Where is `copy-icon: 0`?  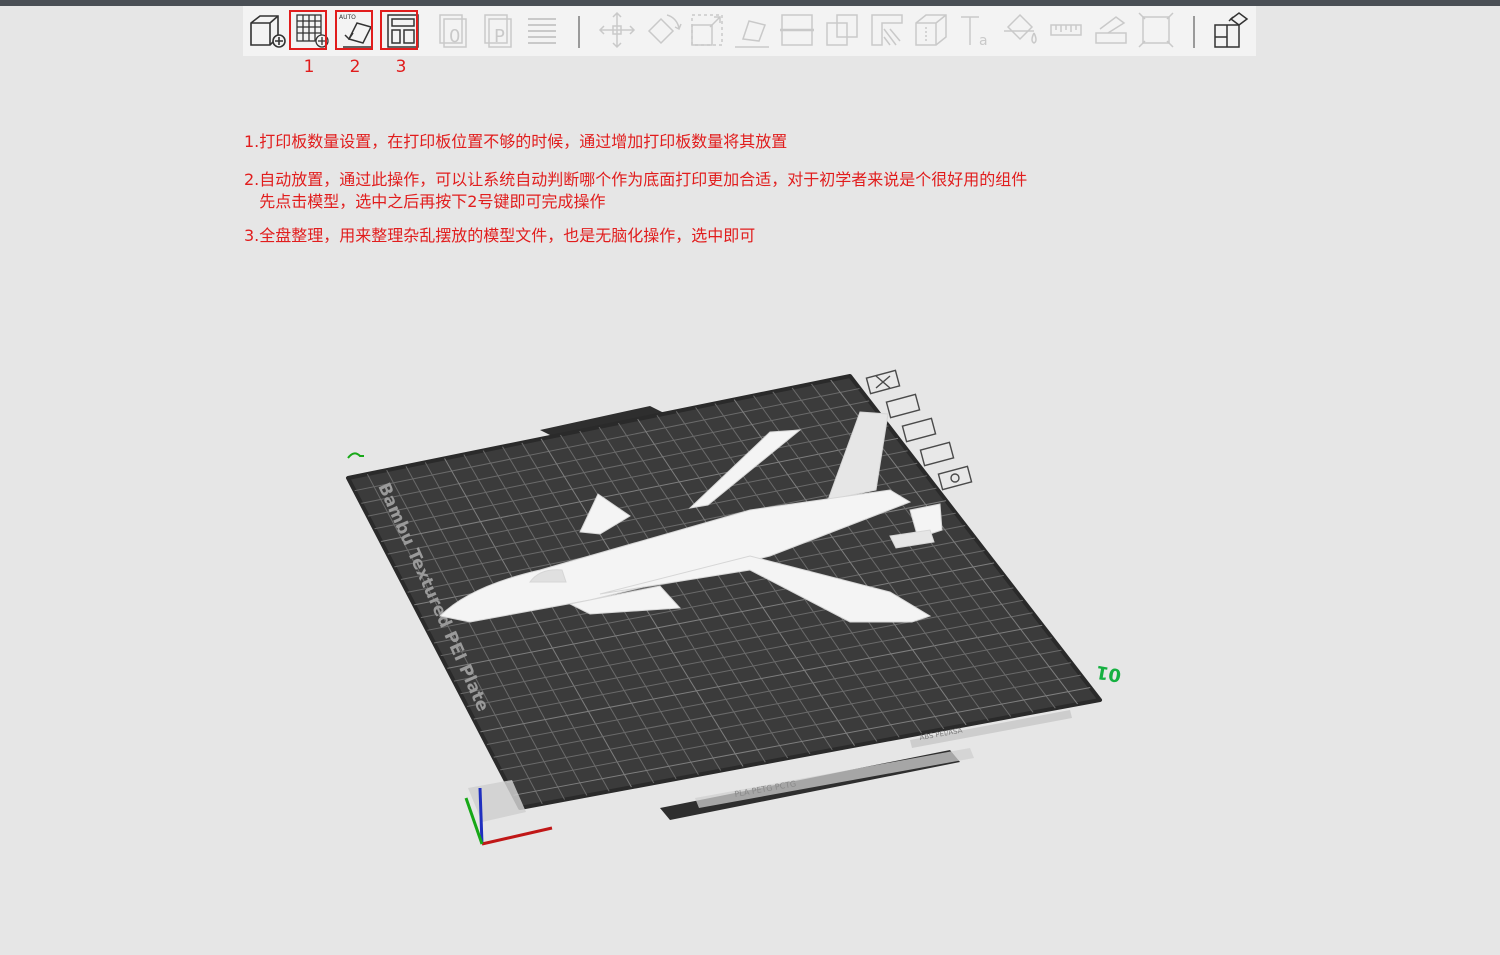 copy-icon: 0 is located at coordinates (455, 30).